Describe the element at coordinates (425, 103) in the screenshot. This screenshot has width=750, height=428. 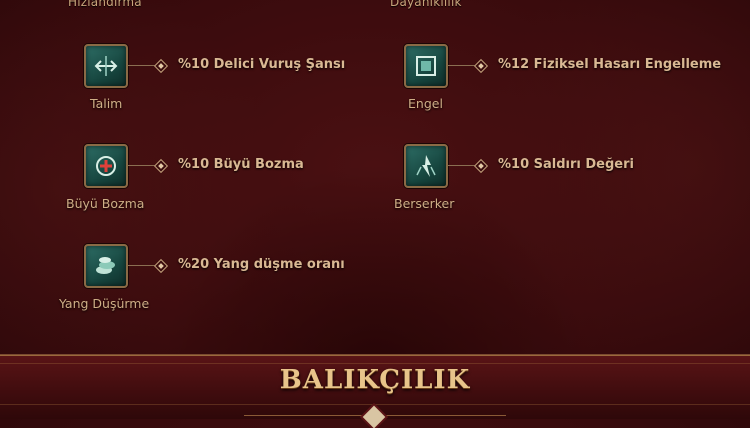
I see `skill-name: Engel` at that location.